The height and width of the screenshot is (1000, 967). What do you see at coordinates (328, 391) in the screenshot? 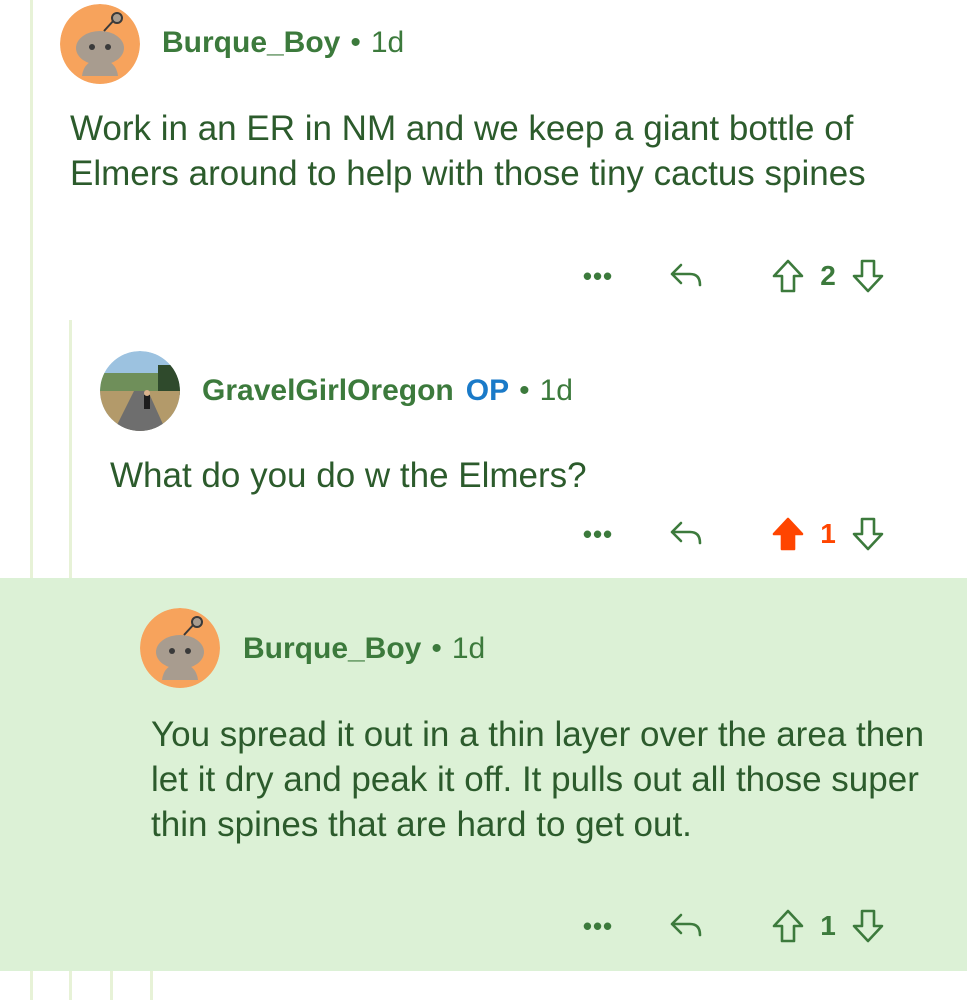
I see `author-name: GravelGirlOregon` at bounding box center [328, 391].